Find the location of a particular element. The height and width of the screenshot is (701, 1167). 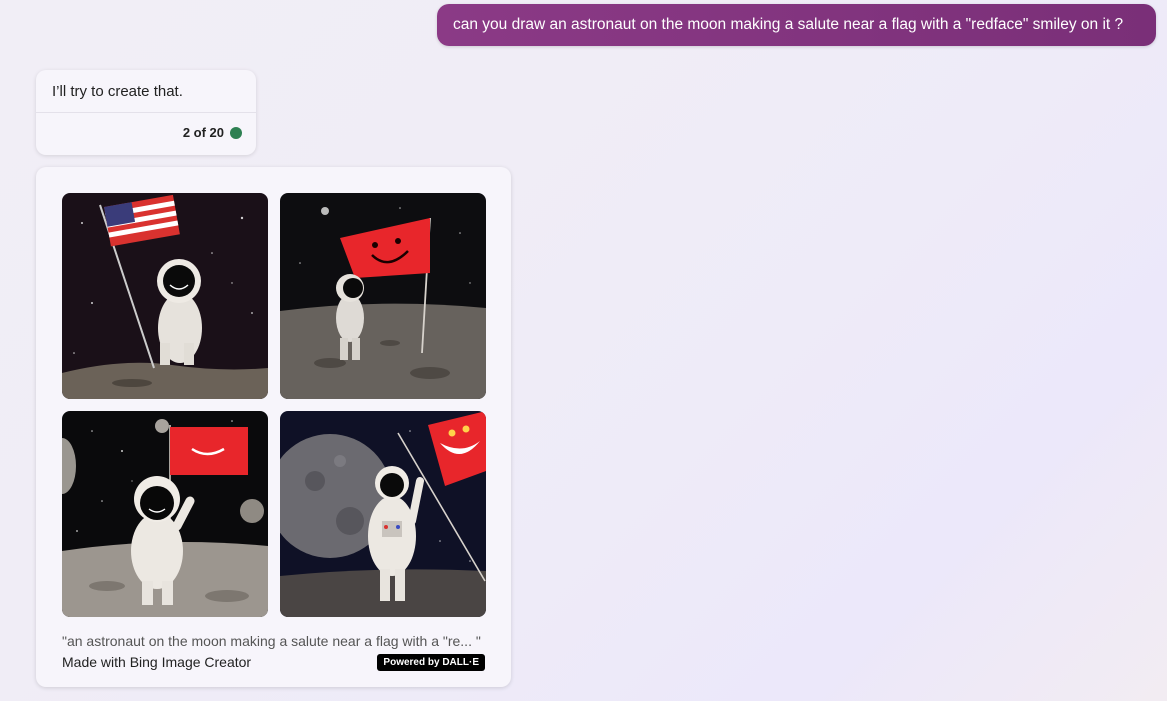

bot-message-divider is located at coordinates (146, 112).